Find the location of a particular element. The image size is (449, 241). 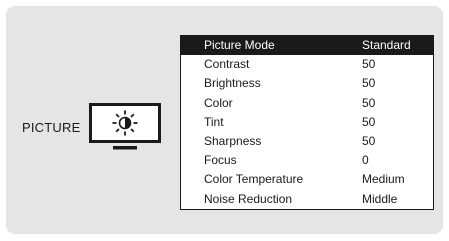

menu-item-focus: Focus 0 is located at coordinates (307, 160).